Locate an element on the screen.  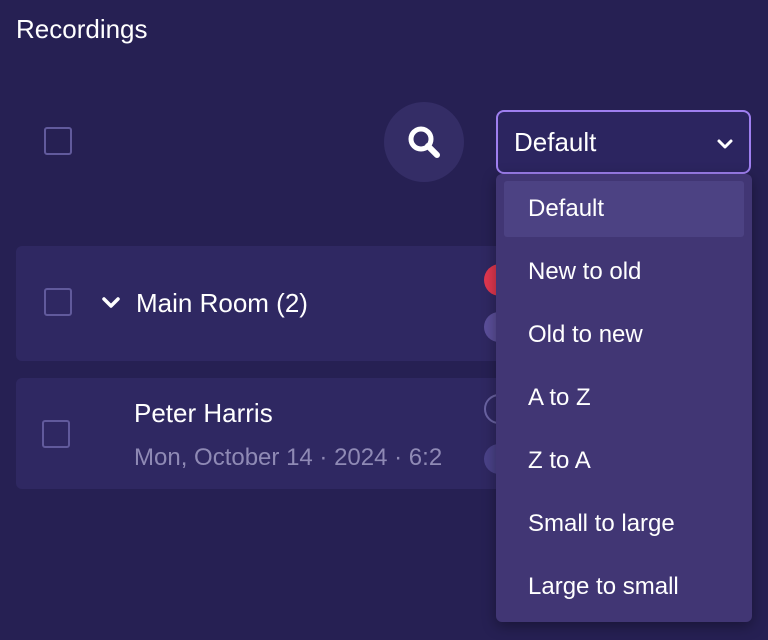
recording-checkbox is located at coordinates (56, 434).